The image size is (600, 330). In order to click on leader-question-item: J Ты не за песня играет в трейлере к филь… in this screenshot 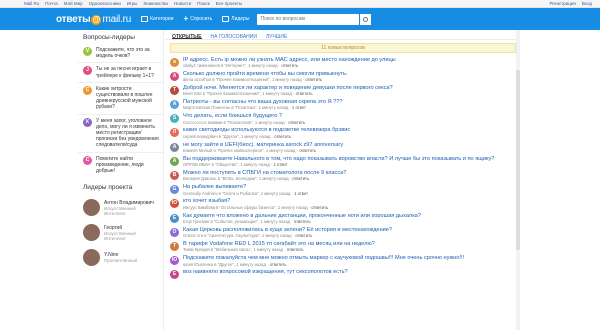, I will do `click(120, 73)`.